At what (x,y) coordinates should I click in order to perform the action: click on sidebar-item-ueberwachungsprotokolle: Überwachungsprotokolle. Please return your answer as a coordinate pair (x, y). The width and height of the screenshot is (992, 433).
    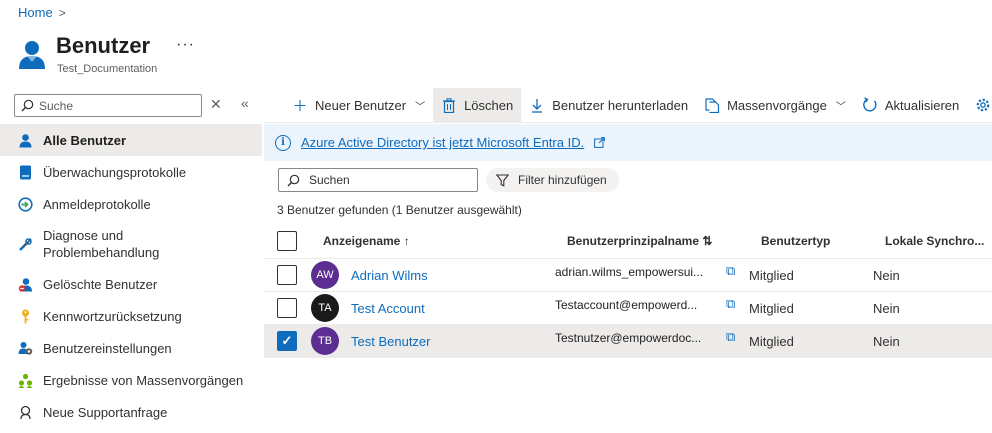
    Looking at the image, I should click on (131, 172).